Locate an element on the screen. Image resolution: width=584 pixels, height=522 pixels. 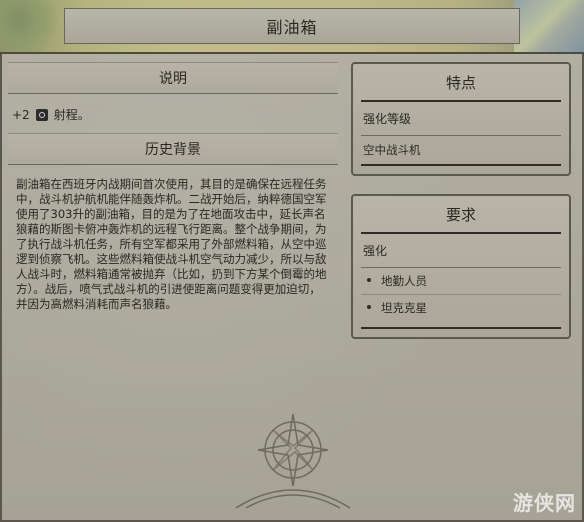
title-plate: 副油箱 is located at coordinates (292, 26).